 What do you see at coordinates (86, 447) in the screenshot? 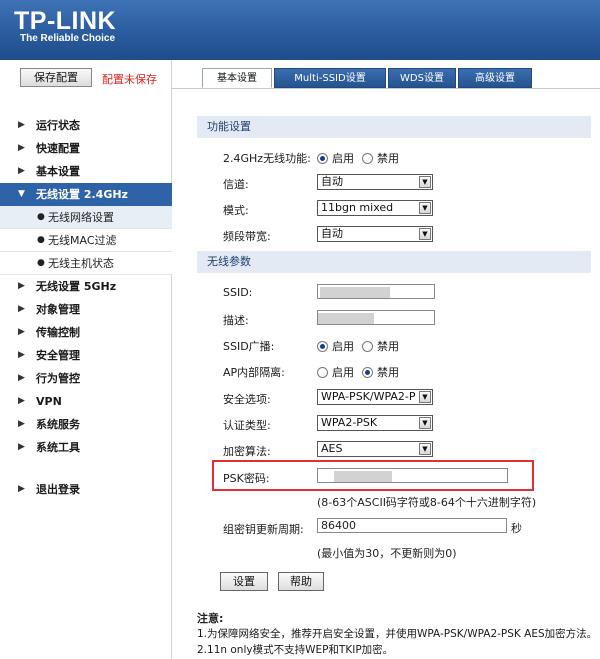
I see `sidebar-item-tools: ▶ 系统工具` at bounding box center [86, 447].